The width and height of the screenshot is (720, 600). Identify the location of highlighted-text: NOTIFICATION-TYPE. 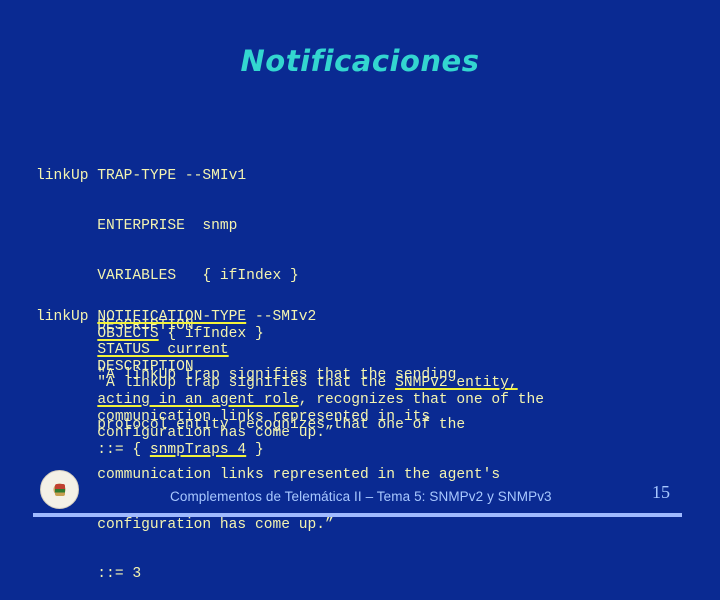
(172, 317).